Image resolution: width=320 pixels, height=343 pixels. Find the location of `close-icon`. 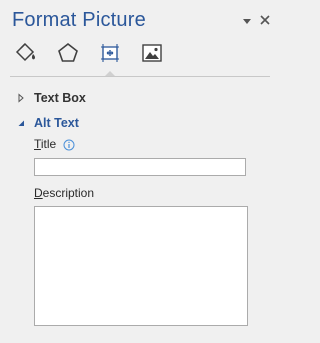

close-icon is located at coordinates (265, 20).